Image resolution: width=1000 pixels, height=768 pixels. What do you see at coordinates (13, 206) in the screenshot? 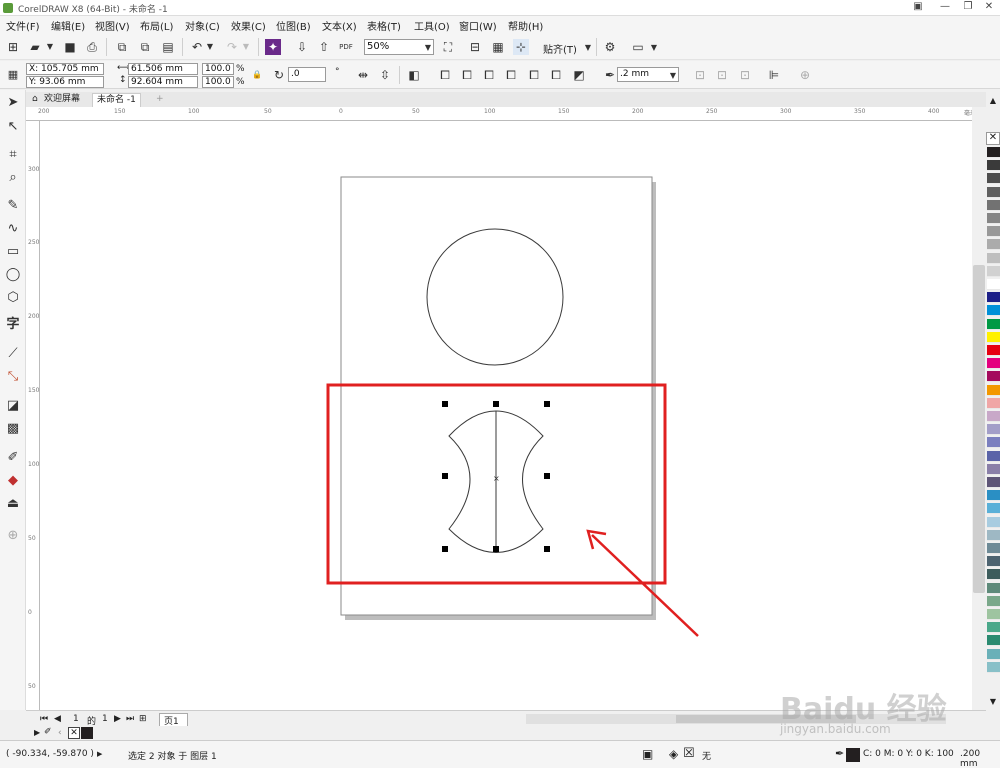
I see `freehand-tool-icon: ✎` at bounding box center [13, 206].